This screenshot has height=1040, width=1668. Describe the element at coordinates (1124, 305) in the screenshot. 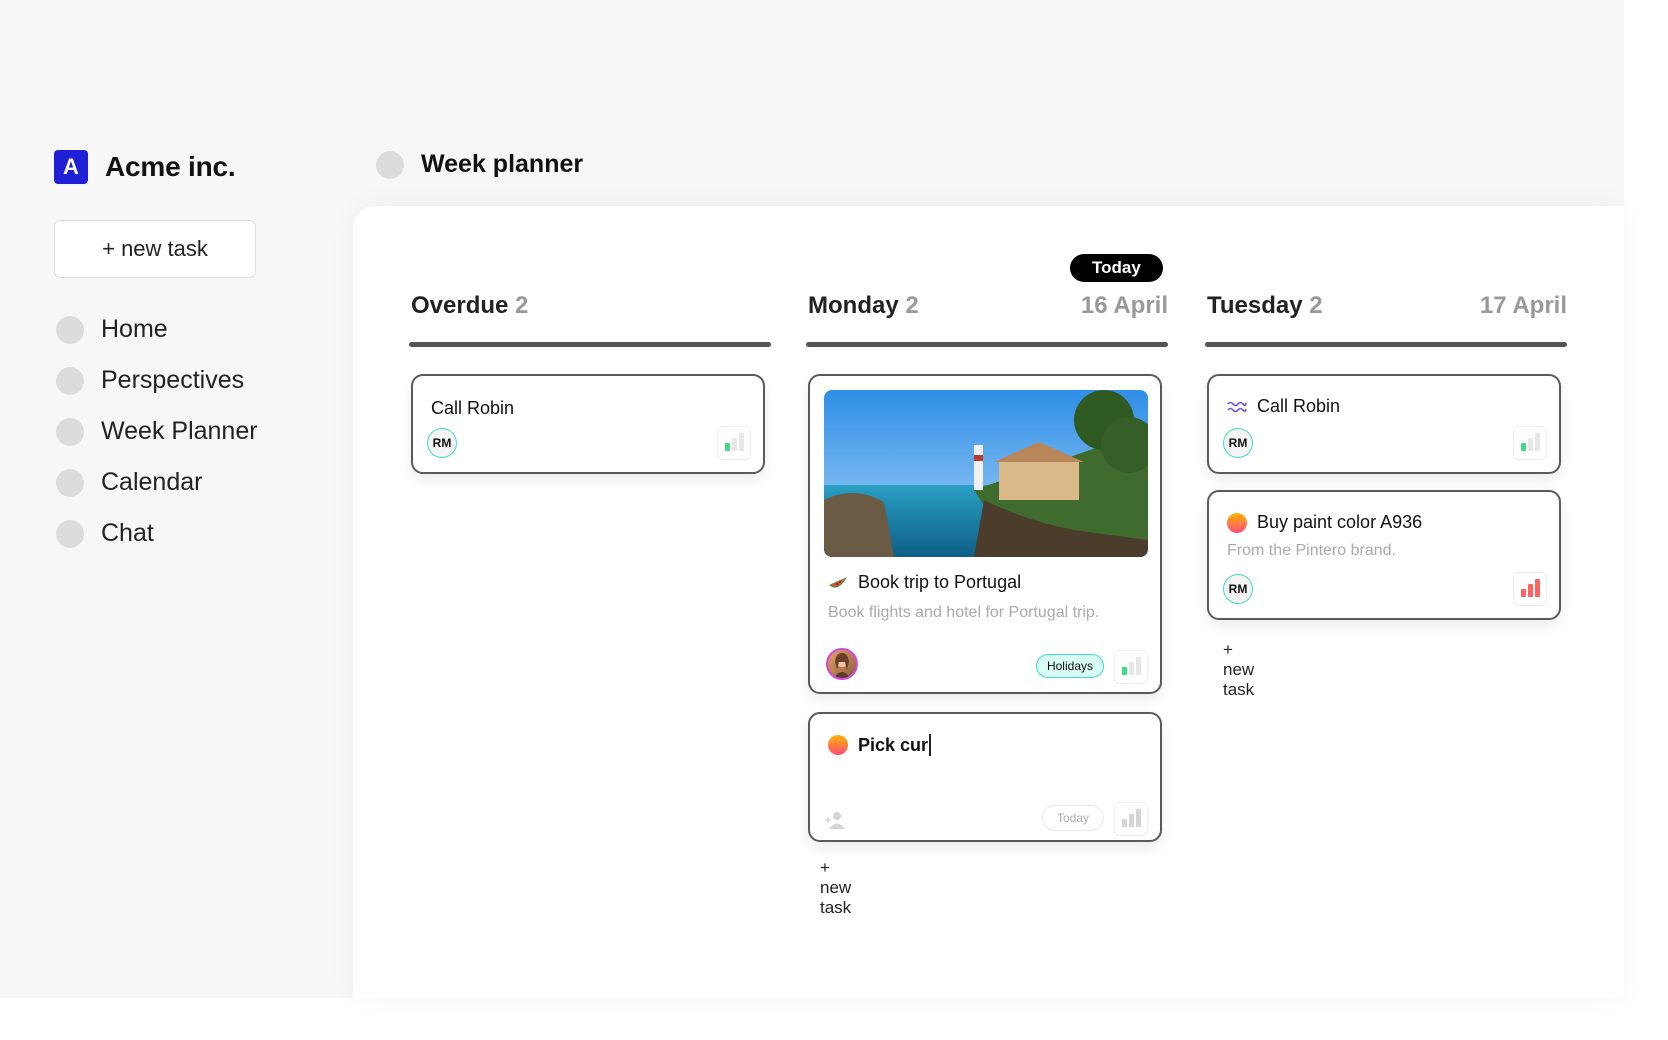

I see `column-date: 16 April` at that location.